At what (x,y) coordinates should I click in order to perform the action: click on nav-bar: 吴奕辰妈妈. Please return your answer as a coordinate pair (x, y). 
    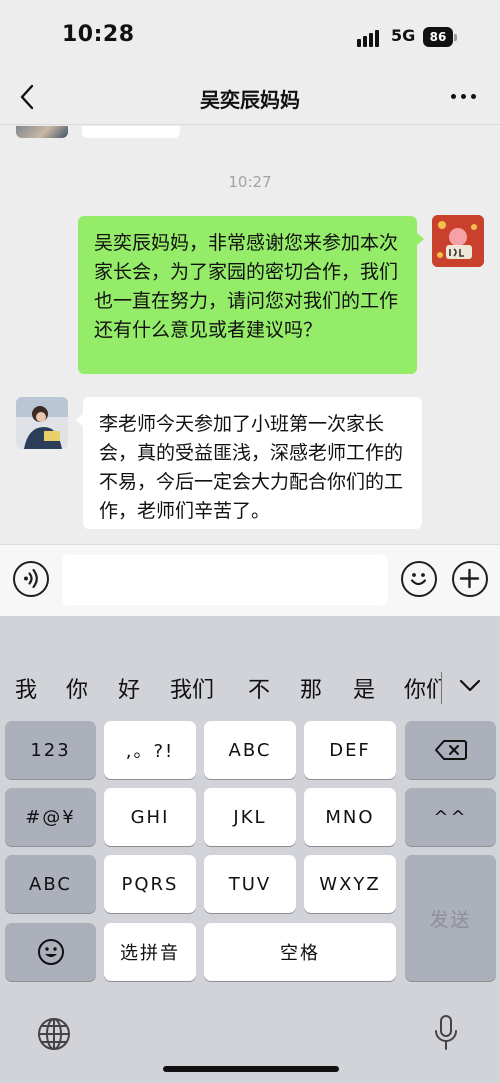
    Looking at the image, I should click on (250, 97).